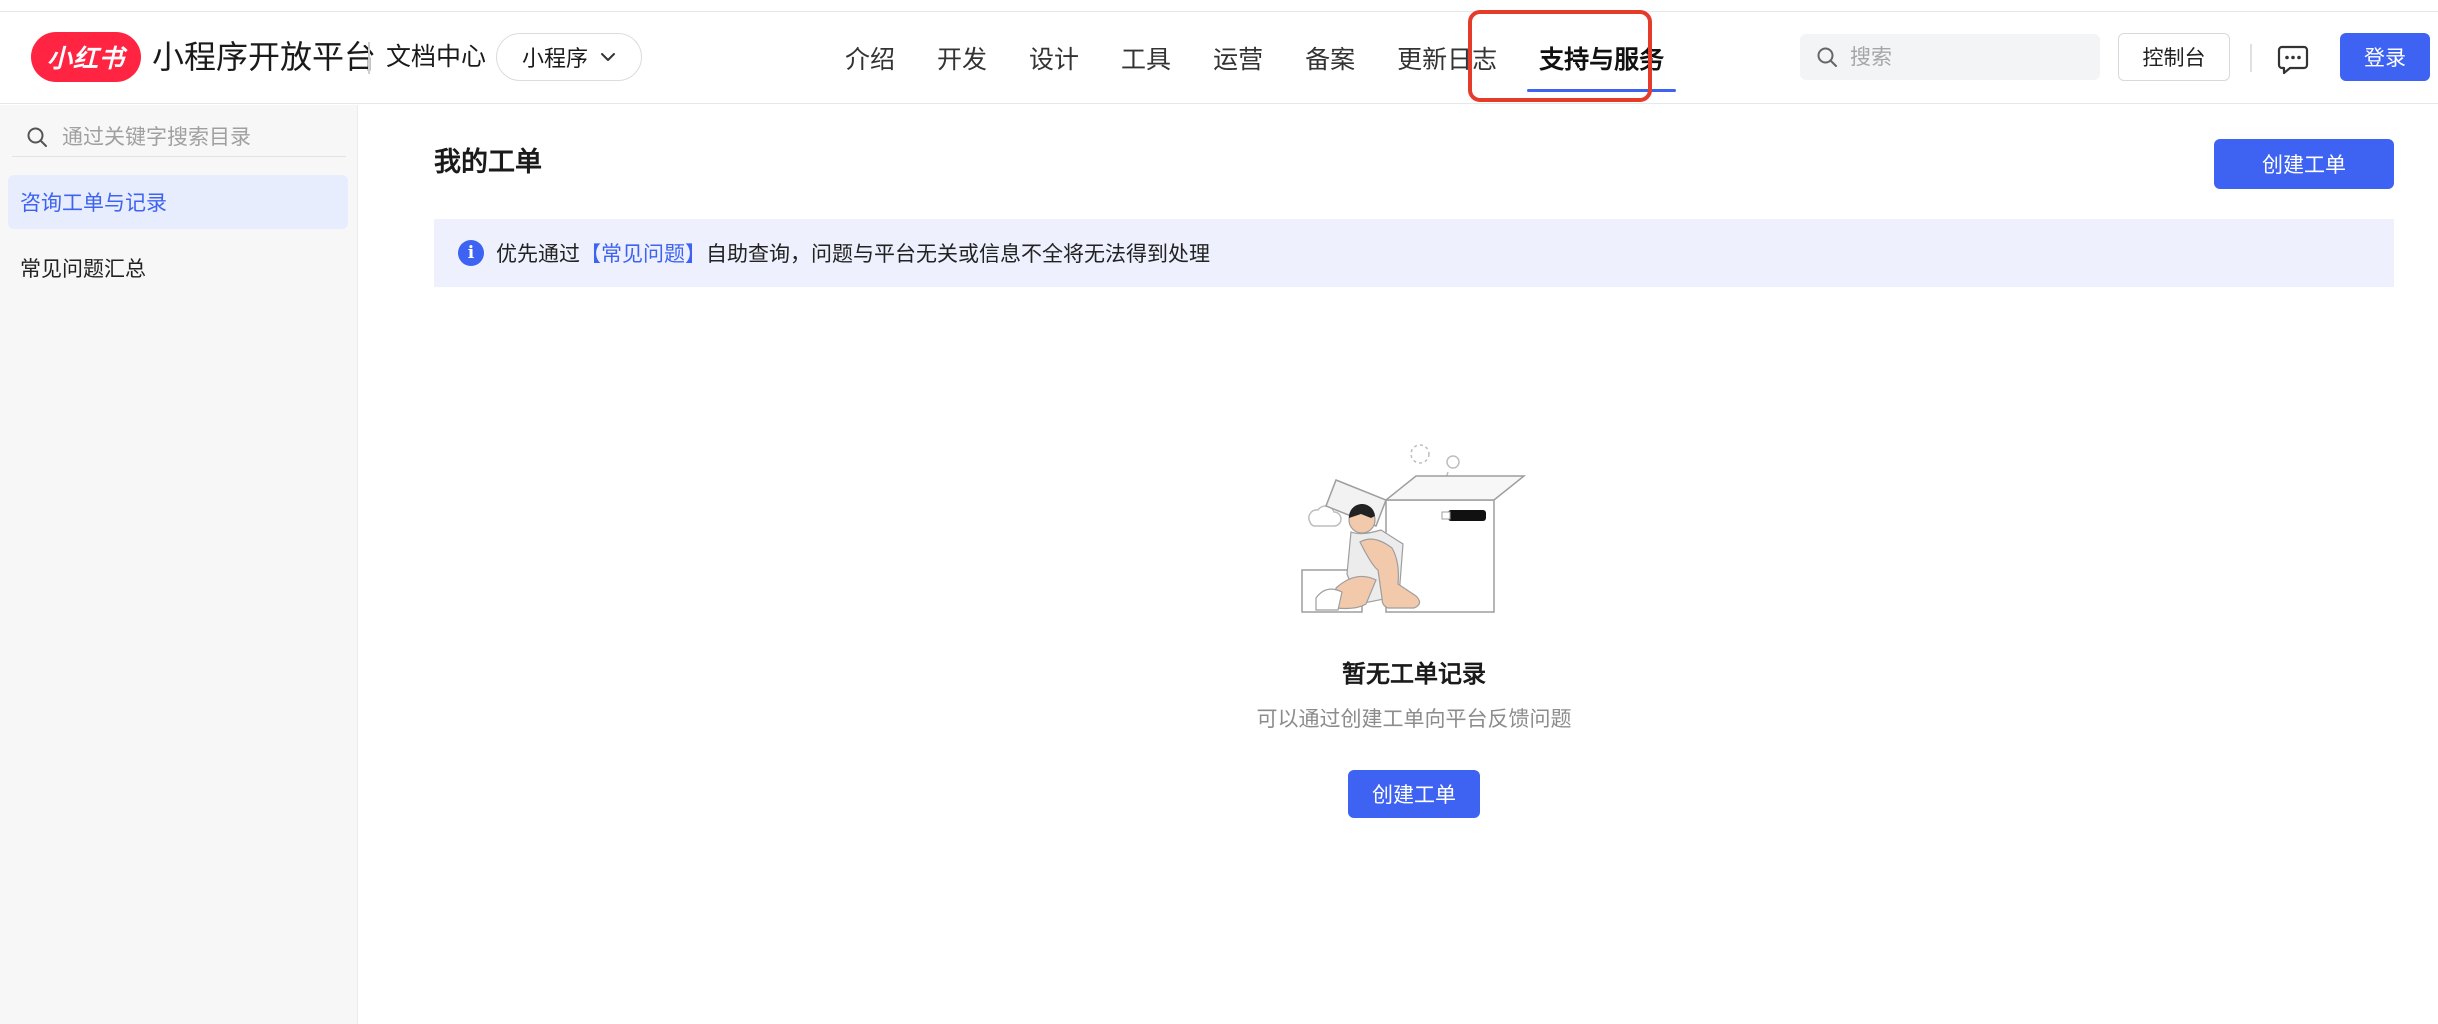 The height and width of the screenshot is (1024, 2438). I want to click on header-search, so click(1950, 57).